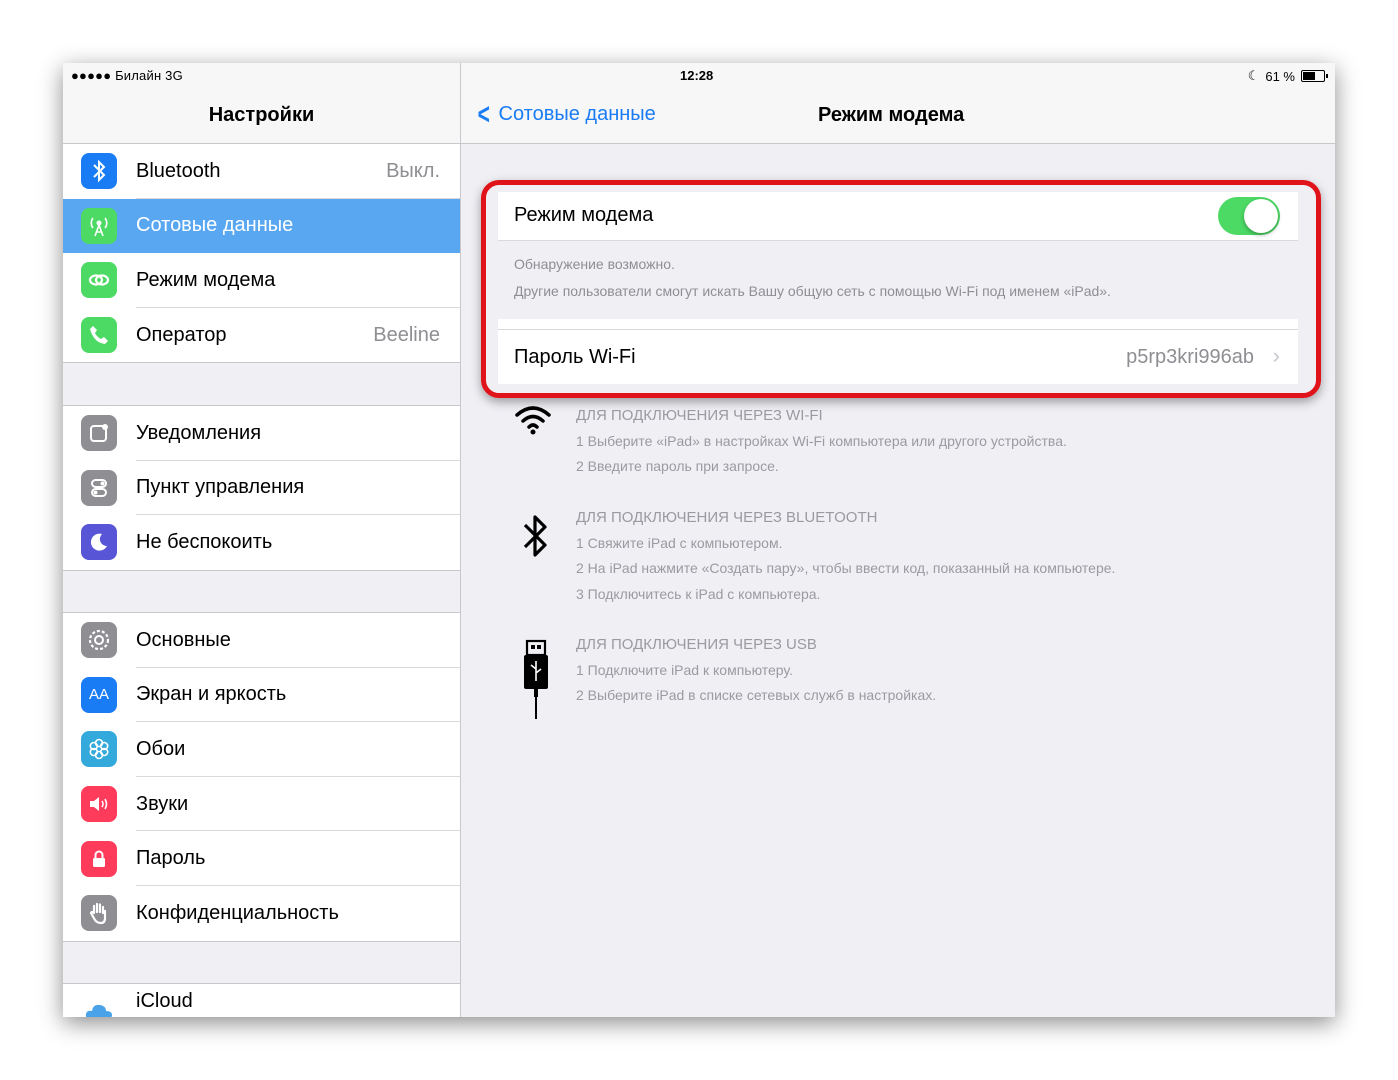 Image resolution: width=1398 pixels, height=1080 pixels. I want to click on sidebar-item-value: Выкл., so click(413, 170).